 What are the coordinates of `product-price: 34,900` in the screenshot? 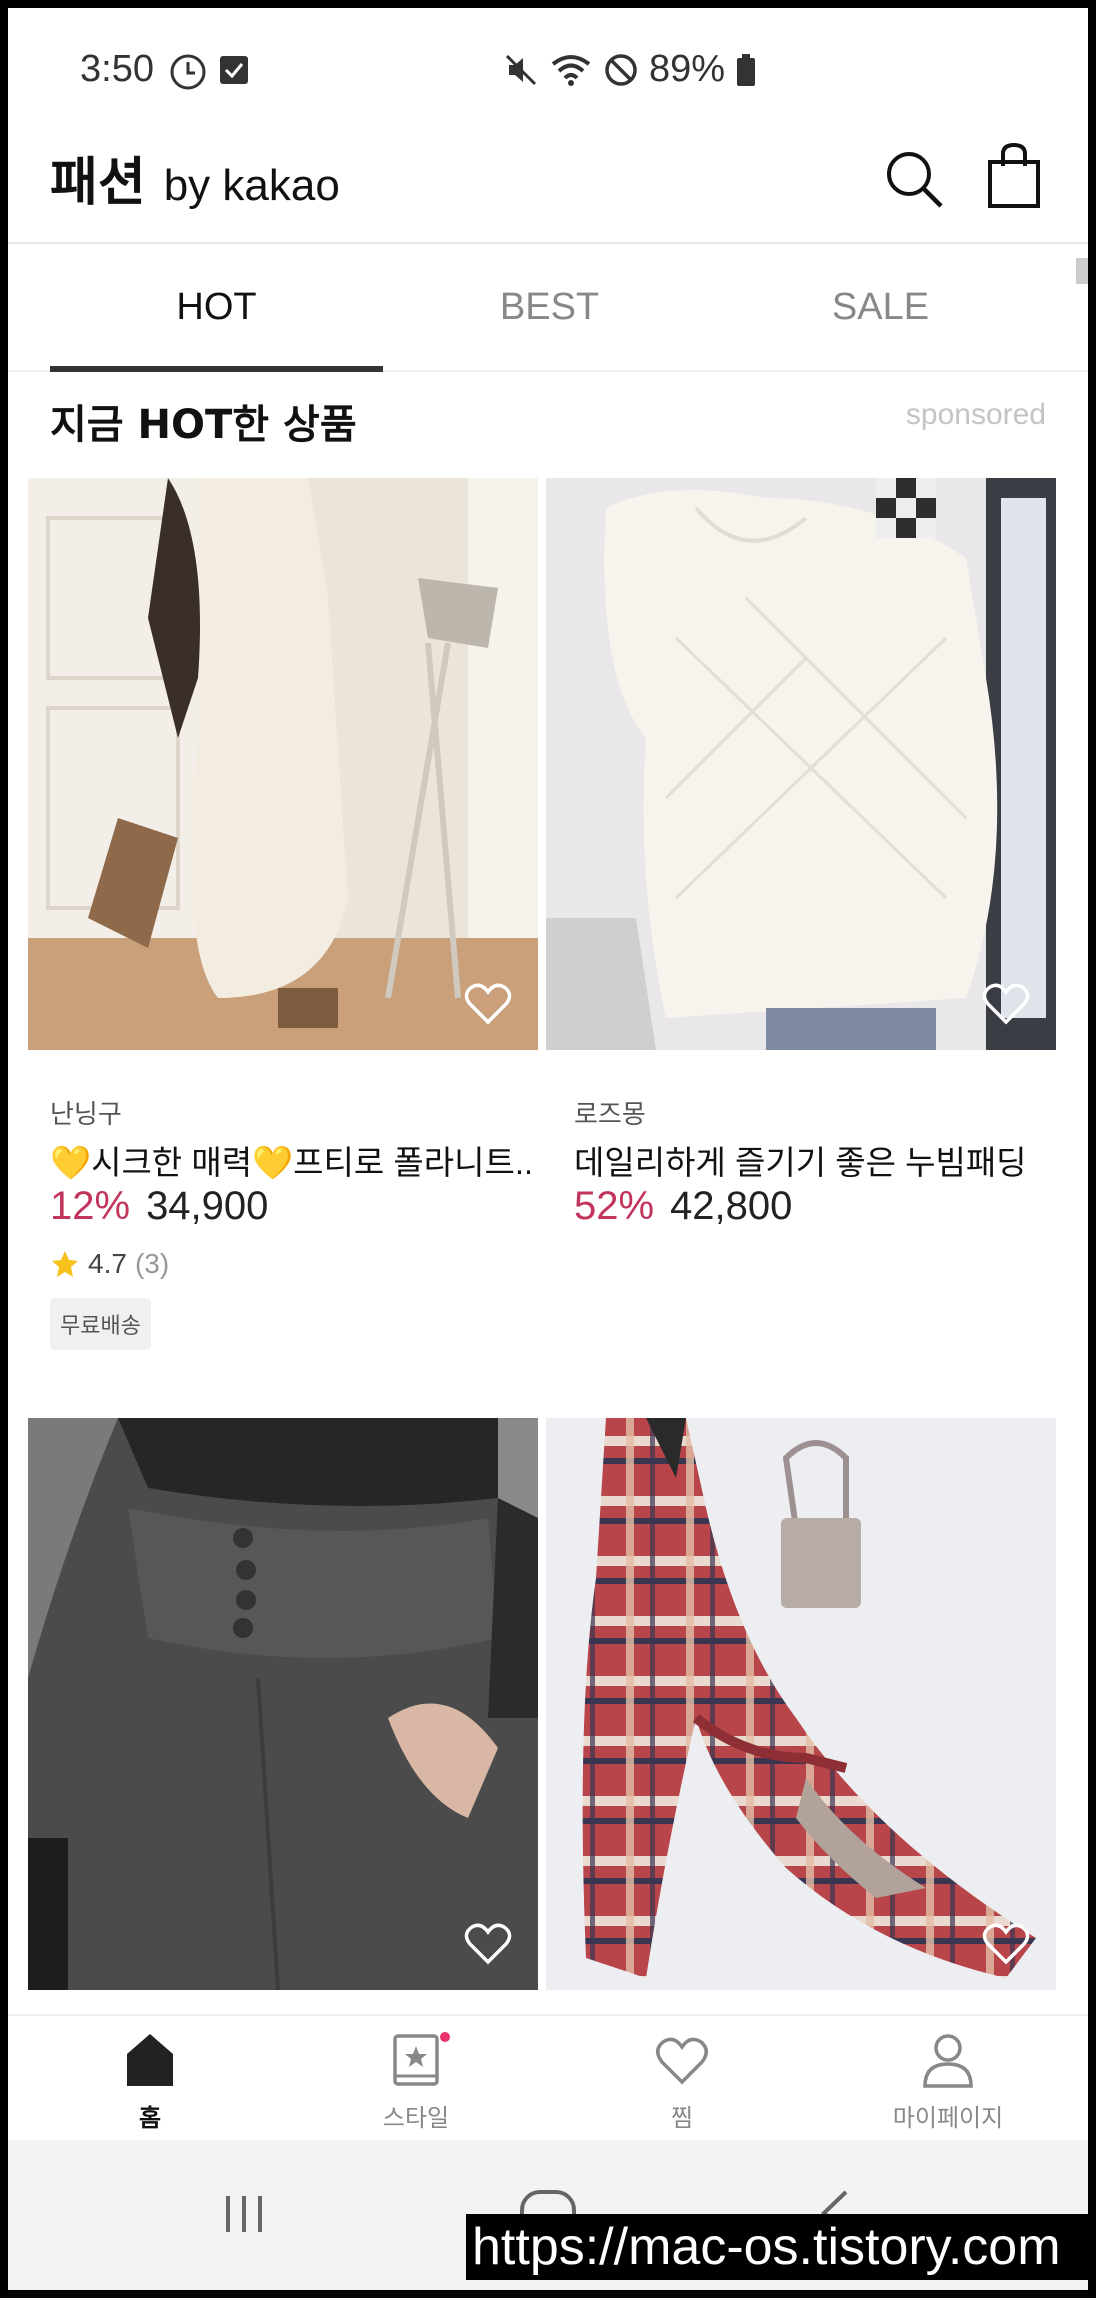 It's located at (207, 1206).